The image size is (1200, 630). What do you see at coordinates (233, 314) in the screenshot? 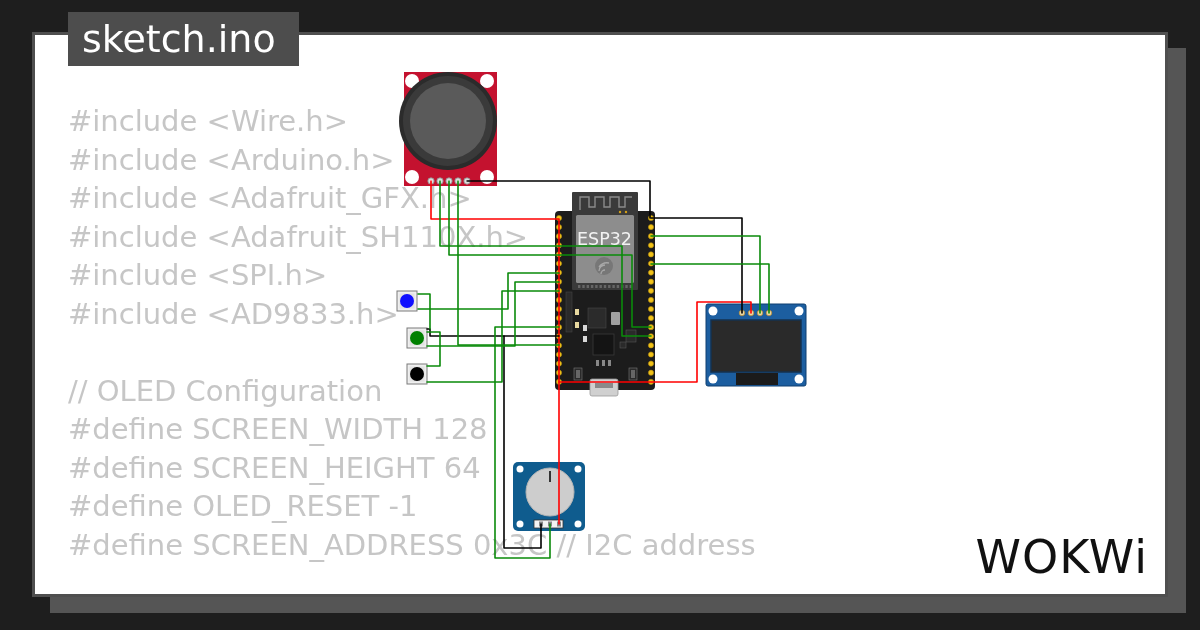
I see `code-line: #include <AD9833.h>` at bounding box center [233, 314].